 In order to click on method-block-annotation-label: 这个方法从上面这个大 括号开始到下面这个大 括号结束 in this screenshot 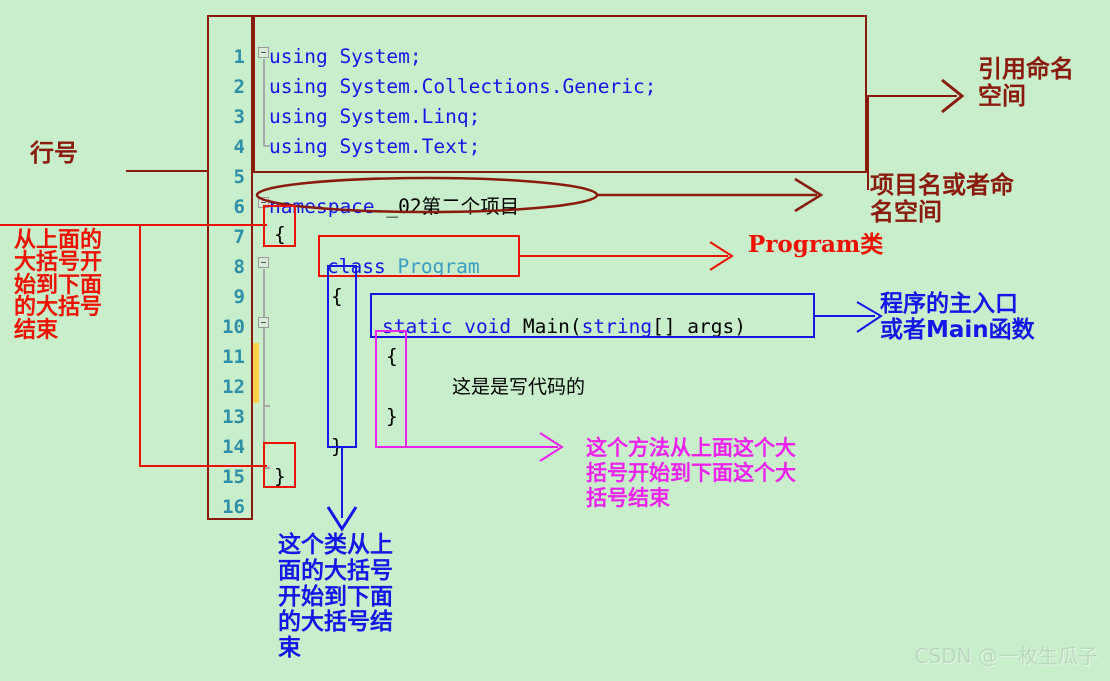, I will do `click(691, 473)`.